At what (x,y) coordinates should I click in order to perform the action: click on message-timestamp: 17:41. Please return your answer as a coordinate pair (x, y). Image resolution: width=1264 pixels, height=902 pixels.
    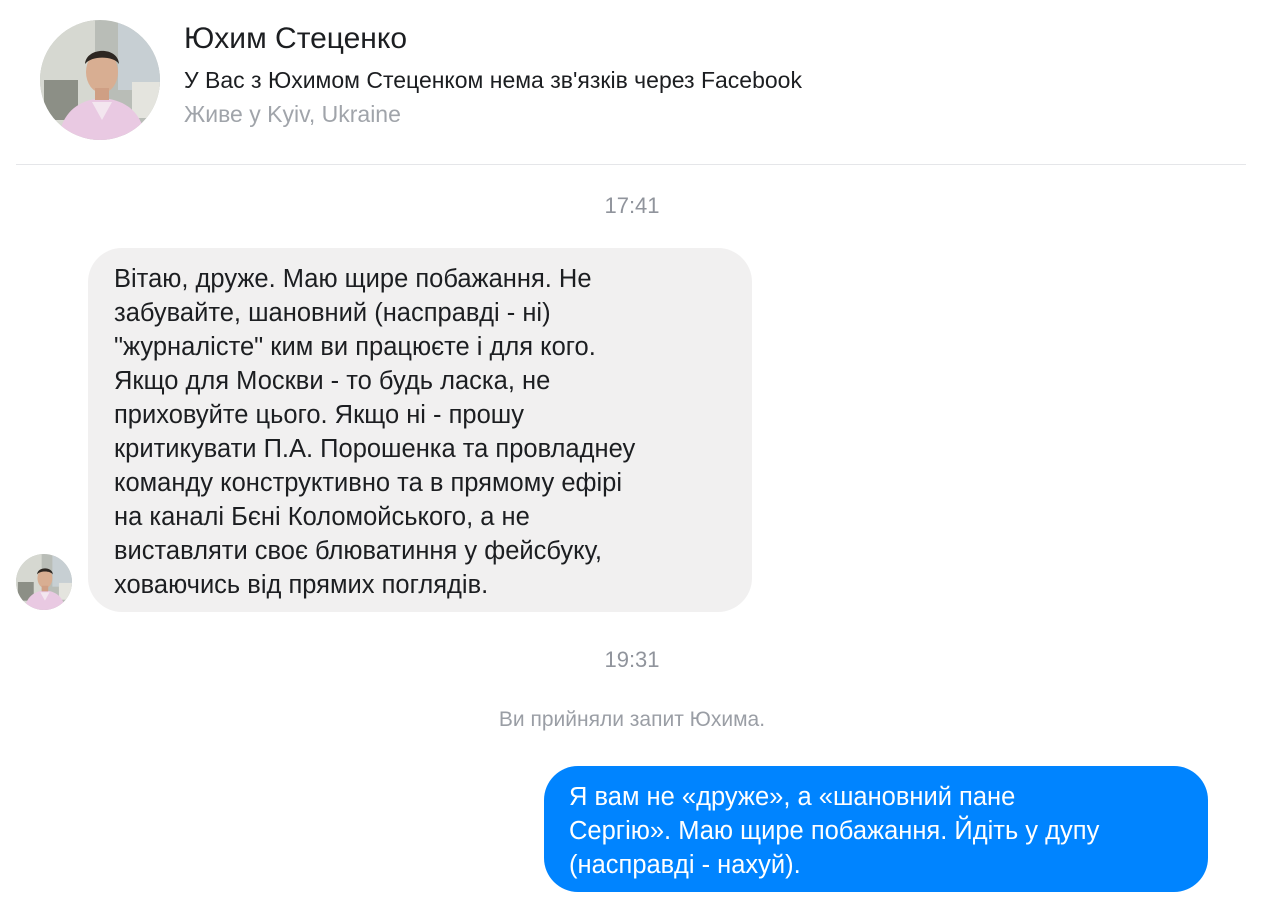
    Looking at the image, I should click on (632, 205).